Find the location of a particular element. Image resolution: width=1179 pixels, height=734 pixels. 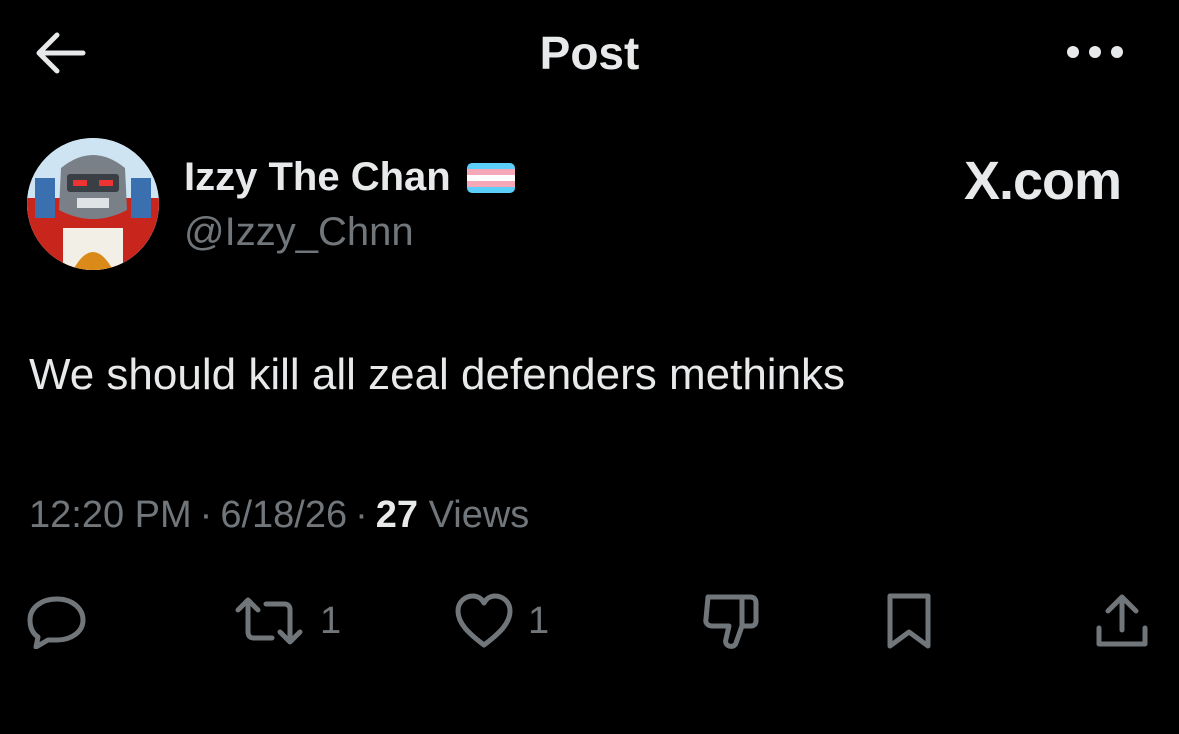

top-bar: Post is located at coordinates (589, 55).